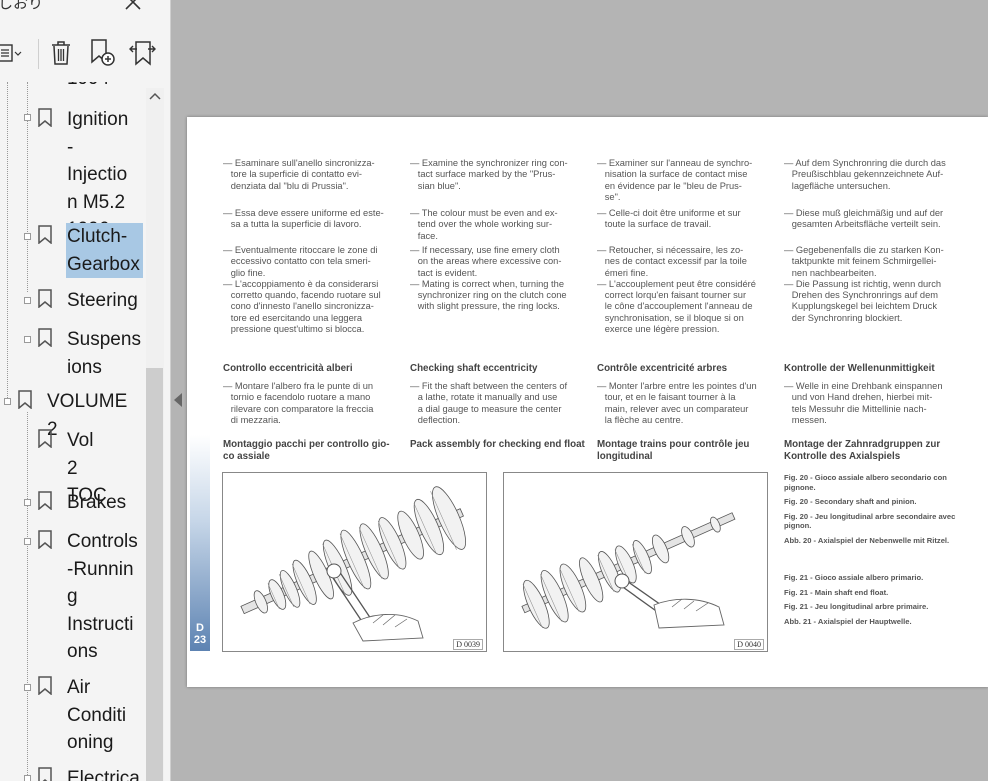  What do you see at coordinates (749, 644) in the screenshot?
I see `figure-code: D 0040` at bounding box center [749, 644].